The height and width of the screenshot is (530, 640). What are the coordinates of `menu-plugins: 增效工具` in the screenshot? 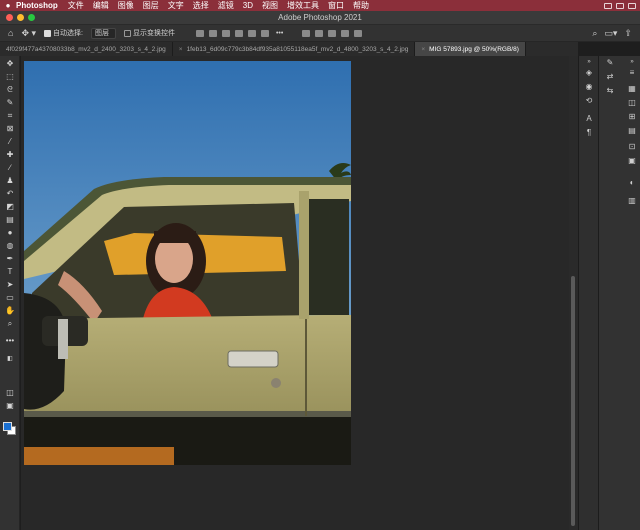 It's located at (303, 5).